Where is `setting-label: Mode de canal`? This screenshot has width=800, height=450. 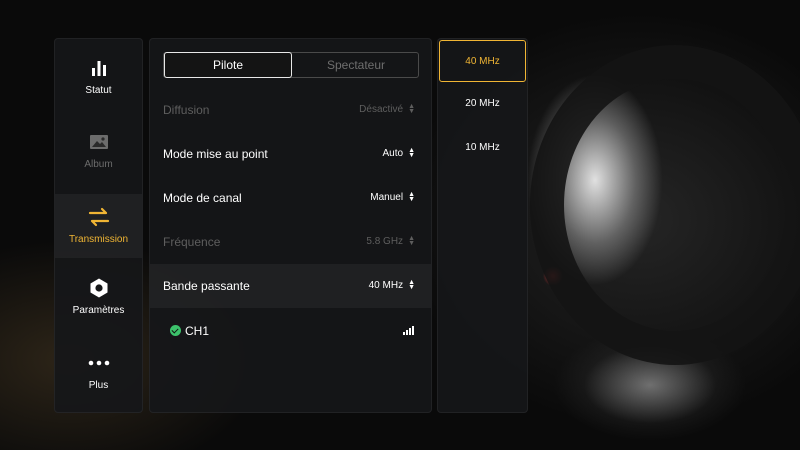 setting-label: Mode de canal is located at coordinates (202, 198).